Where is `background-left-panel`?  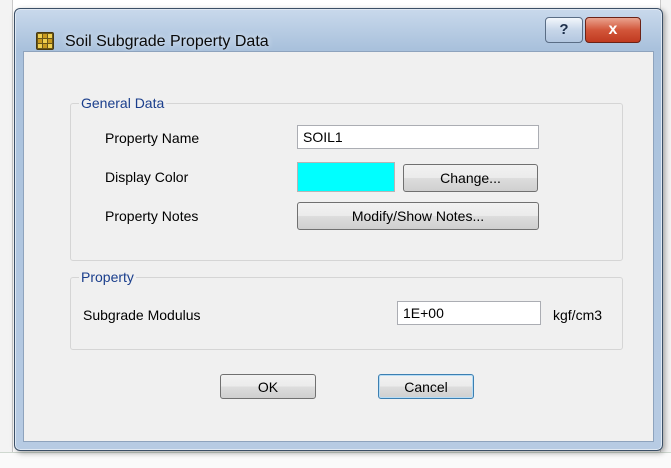 background-left-panel is located at coordinates (6, 234).